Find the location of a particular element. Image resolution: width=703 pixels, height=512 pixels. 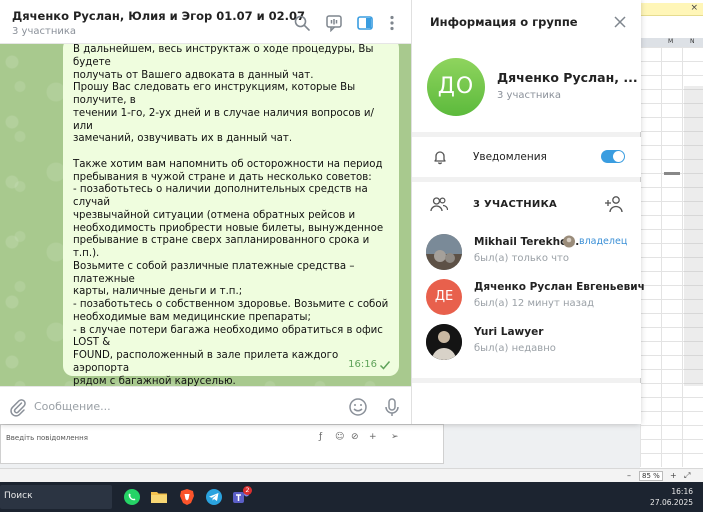

member-status: был(а) только что is located at coordinates (521, 258).